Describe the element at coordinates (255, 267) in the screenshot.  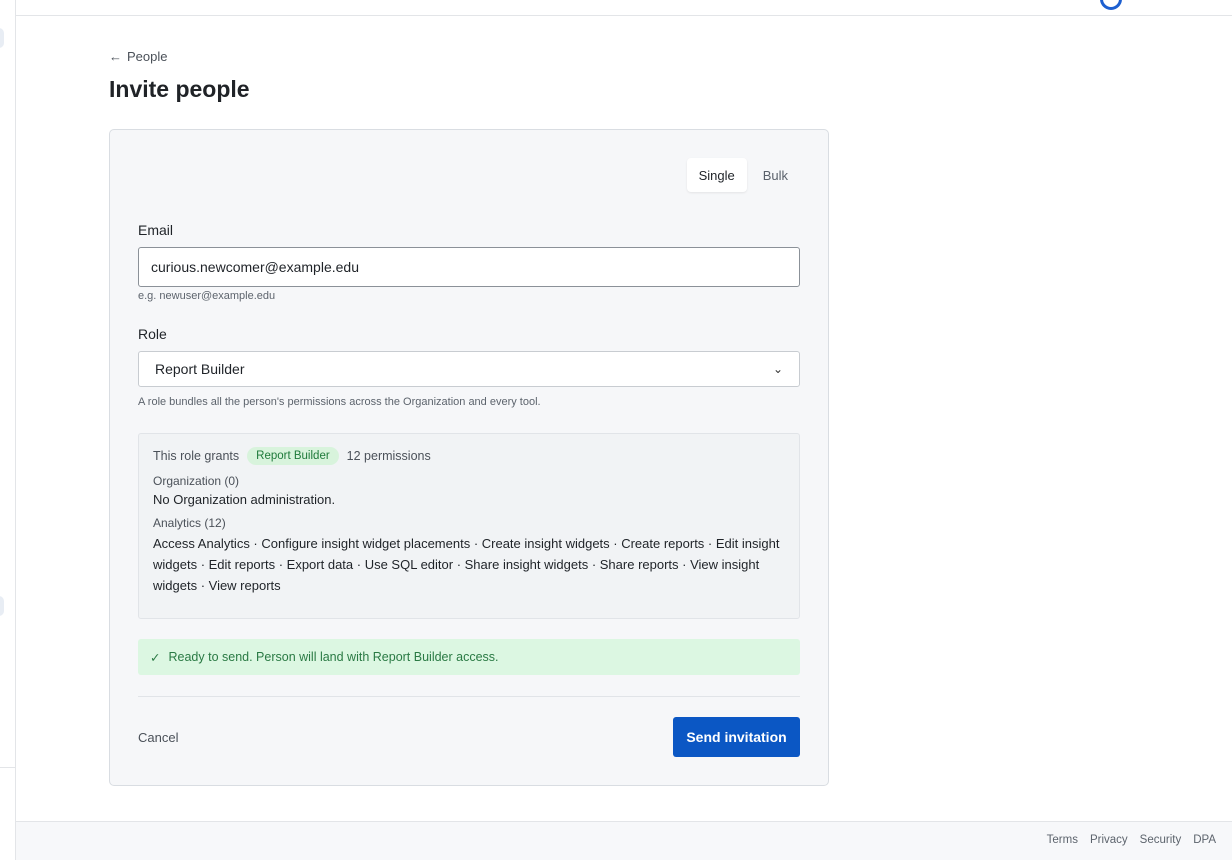
I see `email-value: curious.newcomer@example.edu` at that location.